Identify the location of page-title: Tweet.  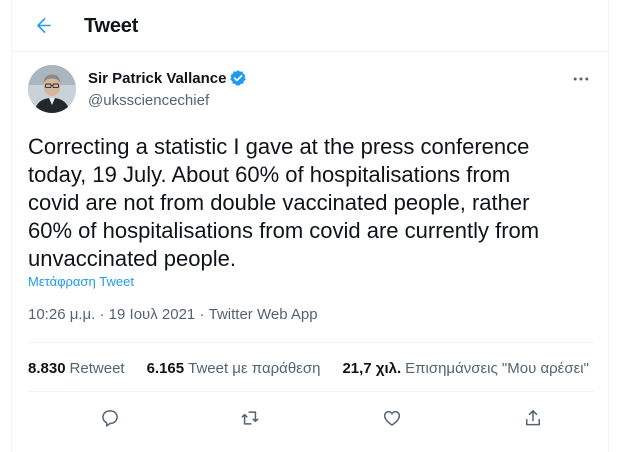
(111, 26).